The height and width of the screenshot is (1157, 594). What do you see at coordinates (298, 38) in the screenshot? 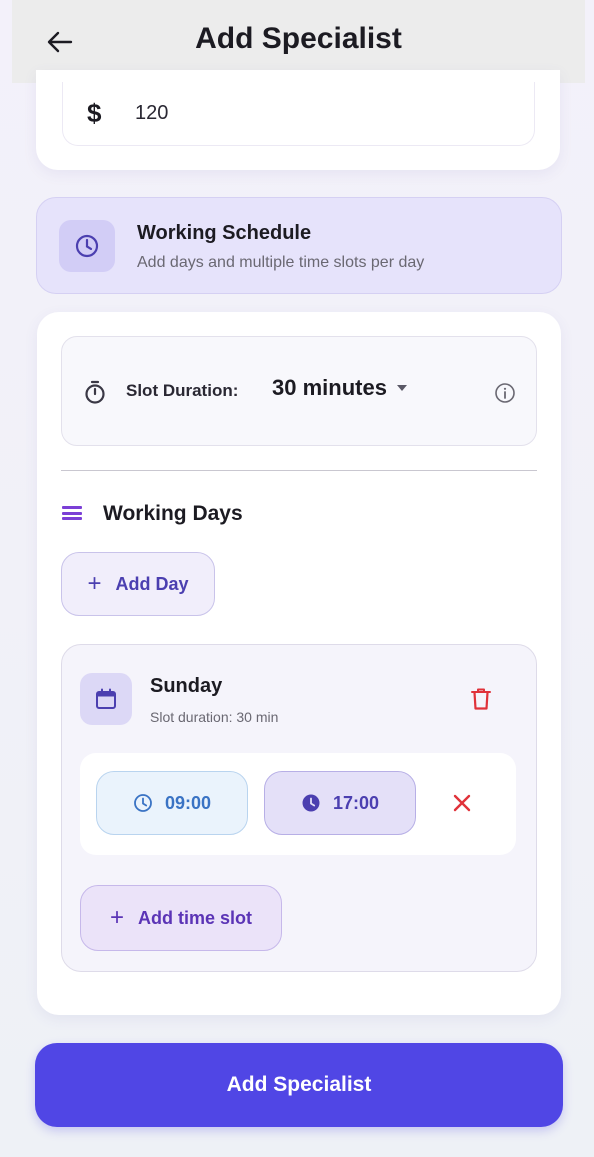
I see `page-title: Add Specialist` at bounding box center [298, 38].